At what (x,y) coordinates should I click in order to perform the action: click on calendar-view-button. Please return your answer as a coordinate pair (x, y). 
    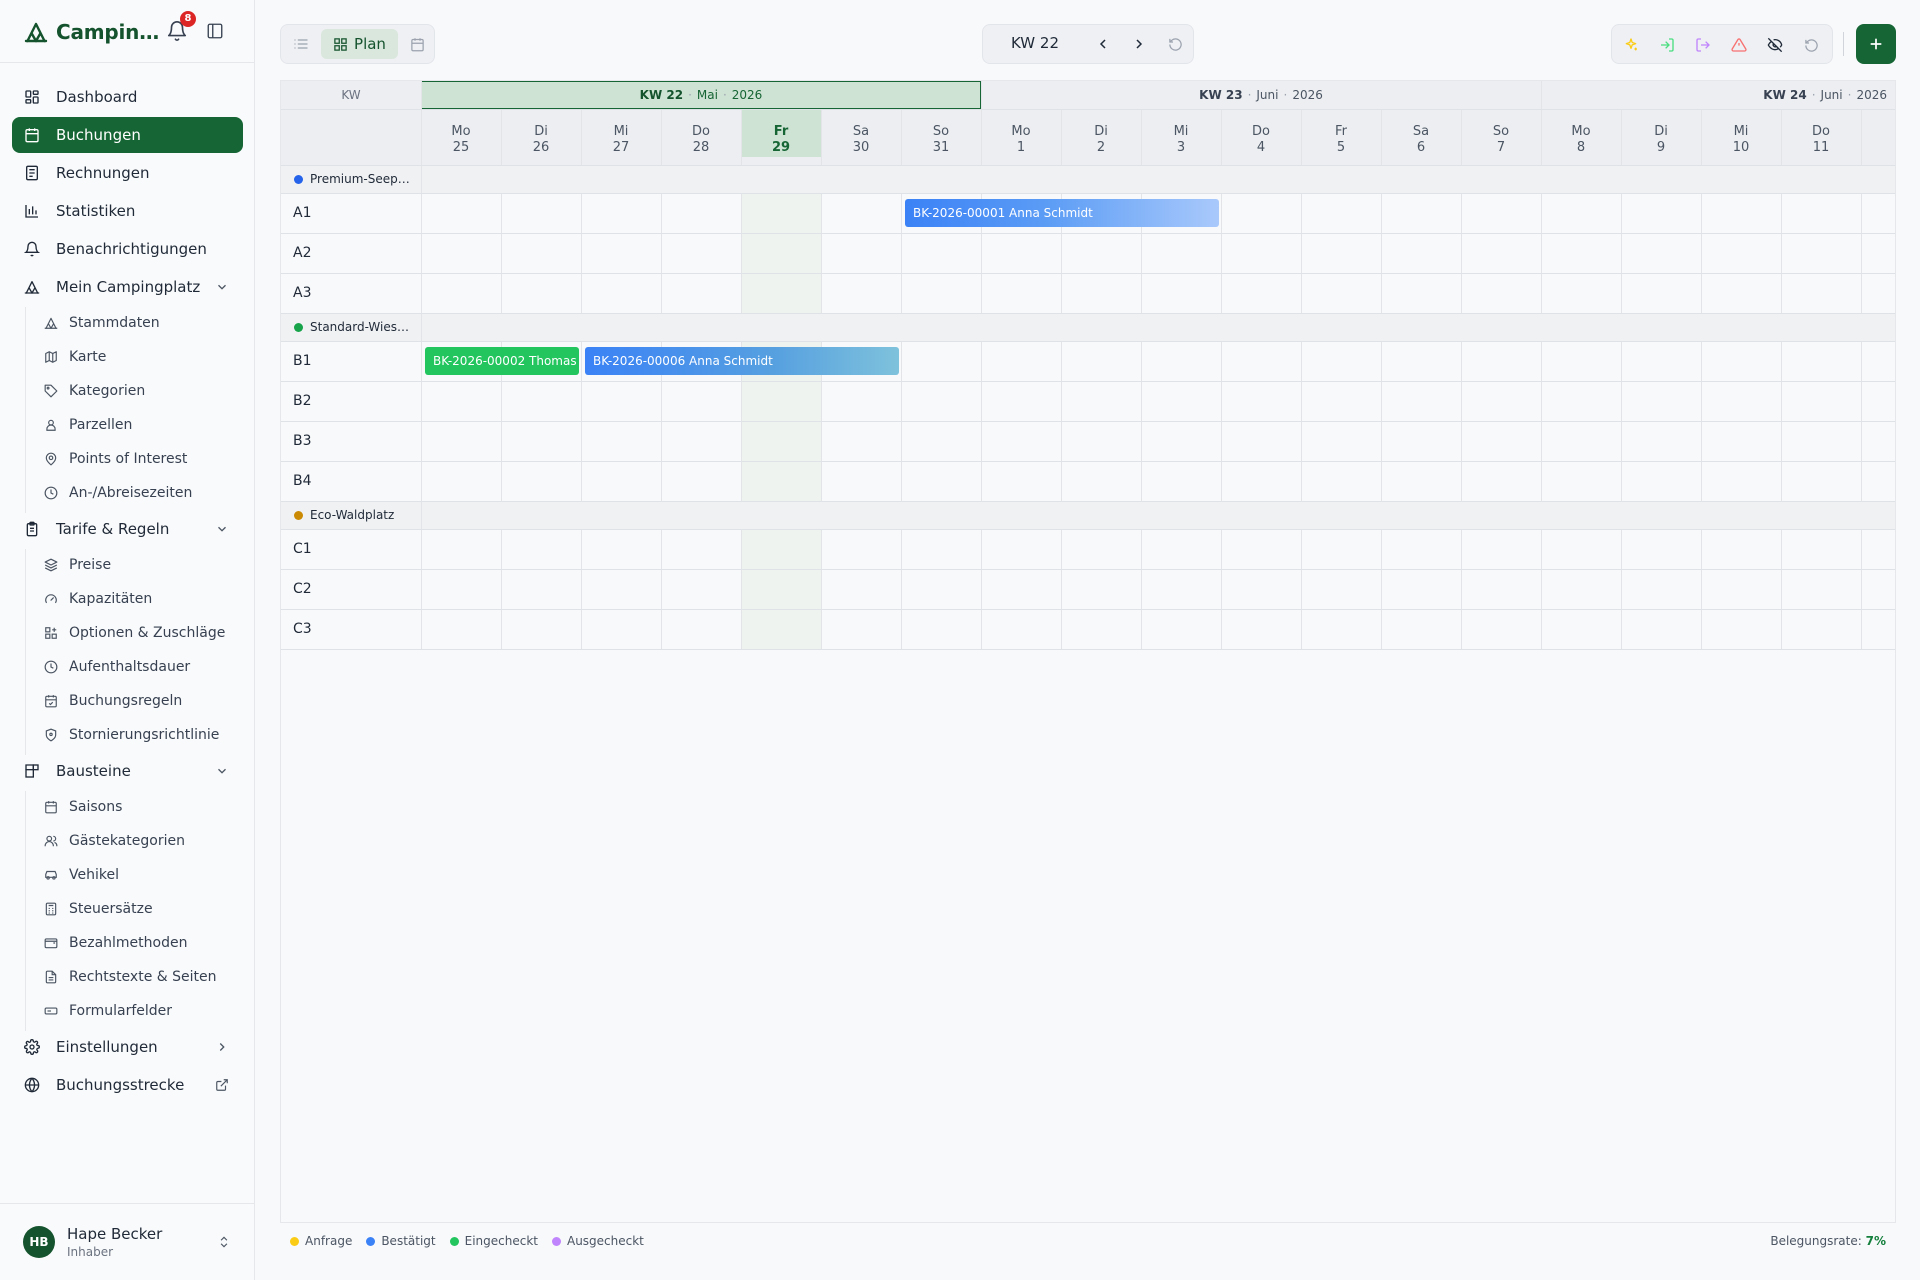
    Looking at the image, I should click on (417, 44).